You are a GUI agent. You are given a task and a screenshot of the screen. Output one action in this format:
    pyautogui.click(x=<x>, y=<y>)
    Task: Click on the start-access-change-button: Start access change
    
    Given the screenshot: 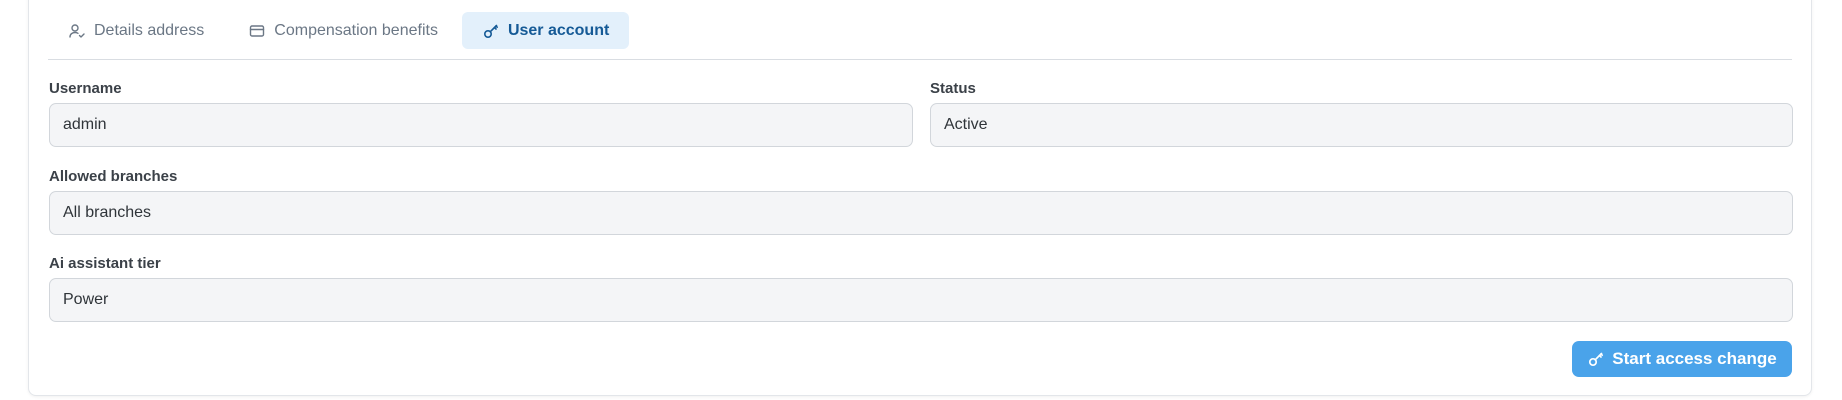 What is the action you would take?
    pyautogui.click(x=1682, y=359)
    